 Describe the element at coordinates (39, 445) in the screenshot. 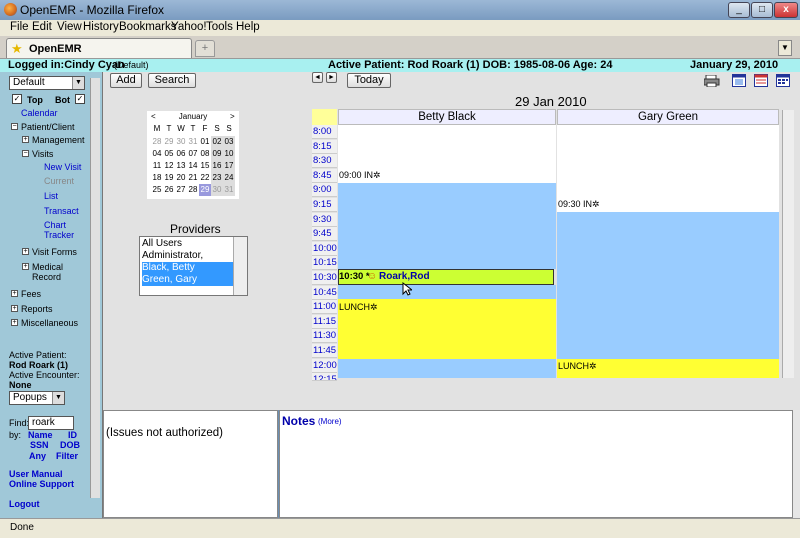

I see `find-by-ssn: SSN` at that location.